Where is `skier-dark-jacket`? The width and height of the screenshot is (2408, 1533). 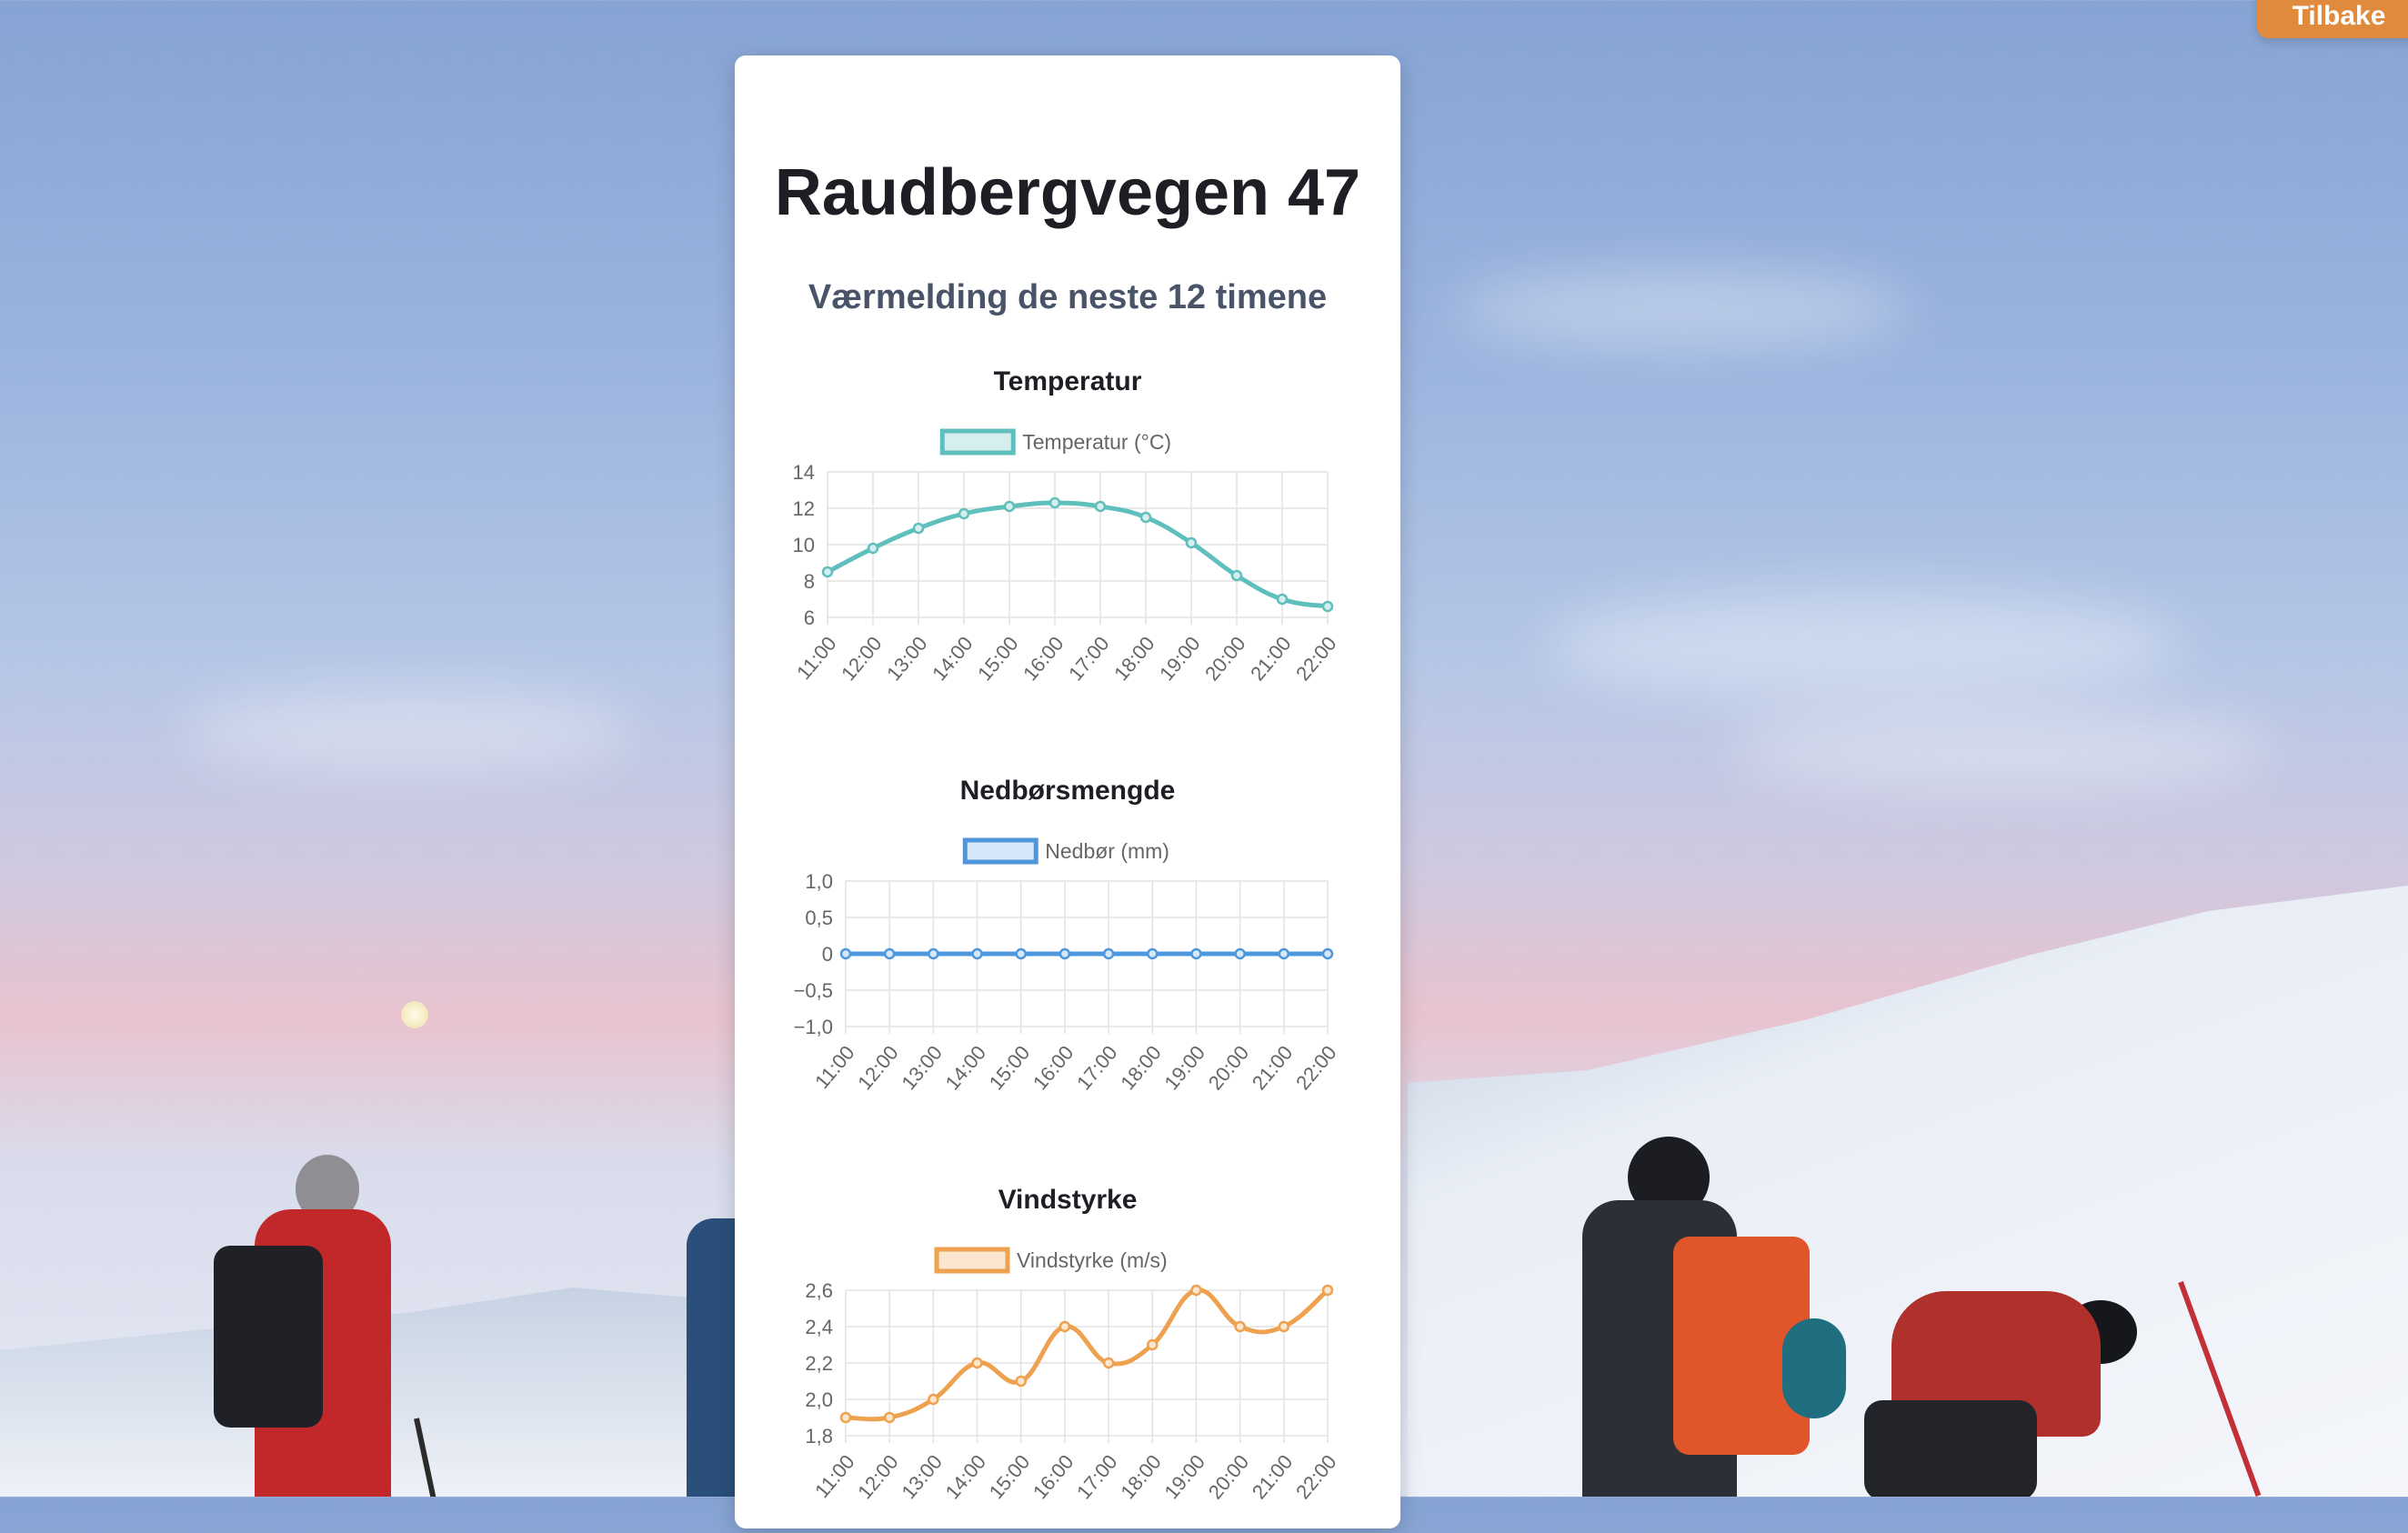
skier-dark-jacket is located at coordinates (1709, 1317).